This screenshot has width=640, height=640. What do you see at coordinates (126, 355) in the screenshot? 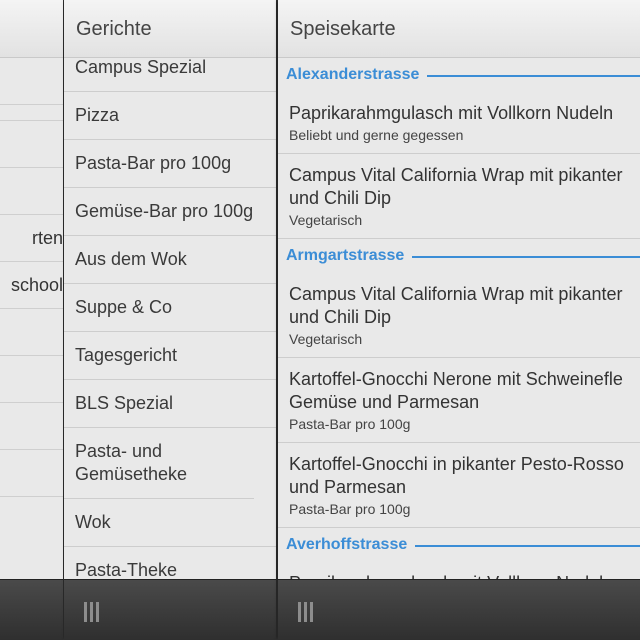
I see `gericht-label: Tagesgericht` at bounding box center [126, 355].